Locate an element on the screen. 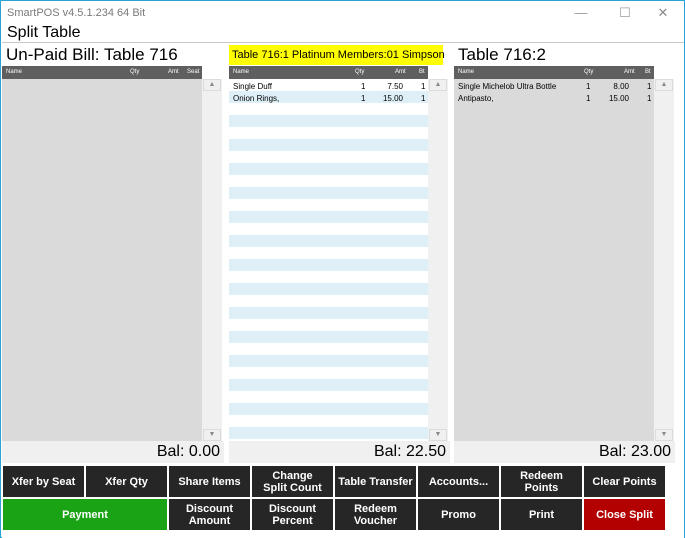 The width and height of the screenshot is (685, 538). table-transfer-button: Table Transfer is located at coordinates (375, 481).